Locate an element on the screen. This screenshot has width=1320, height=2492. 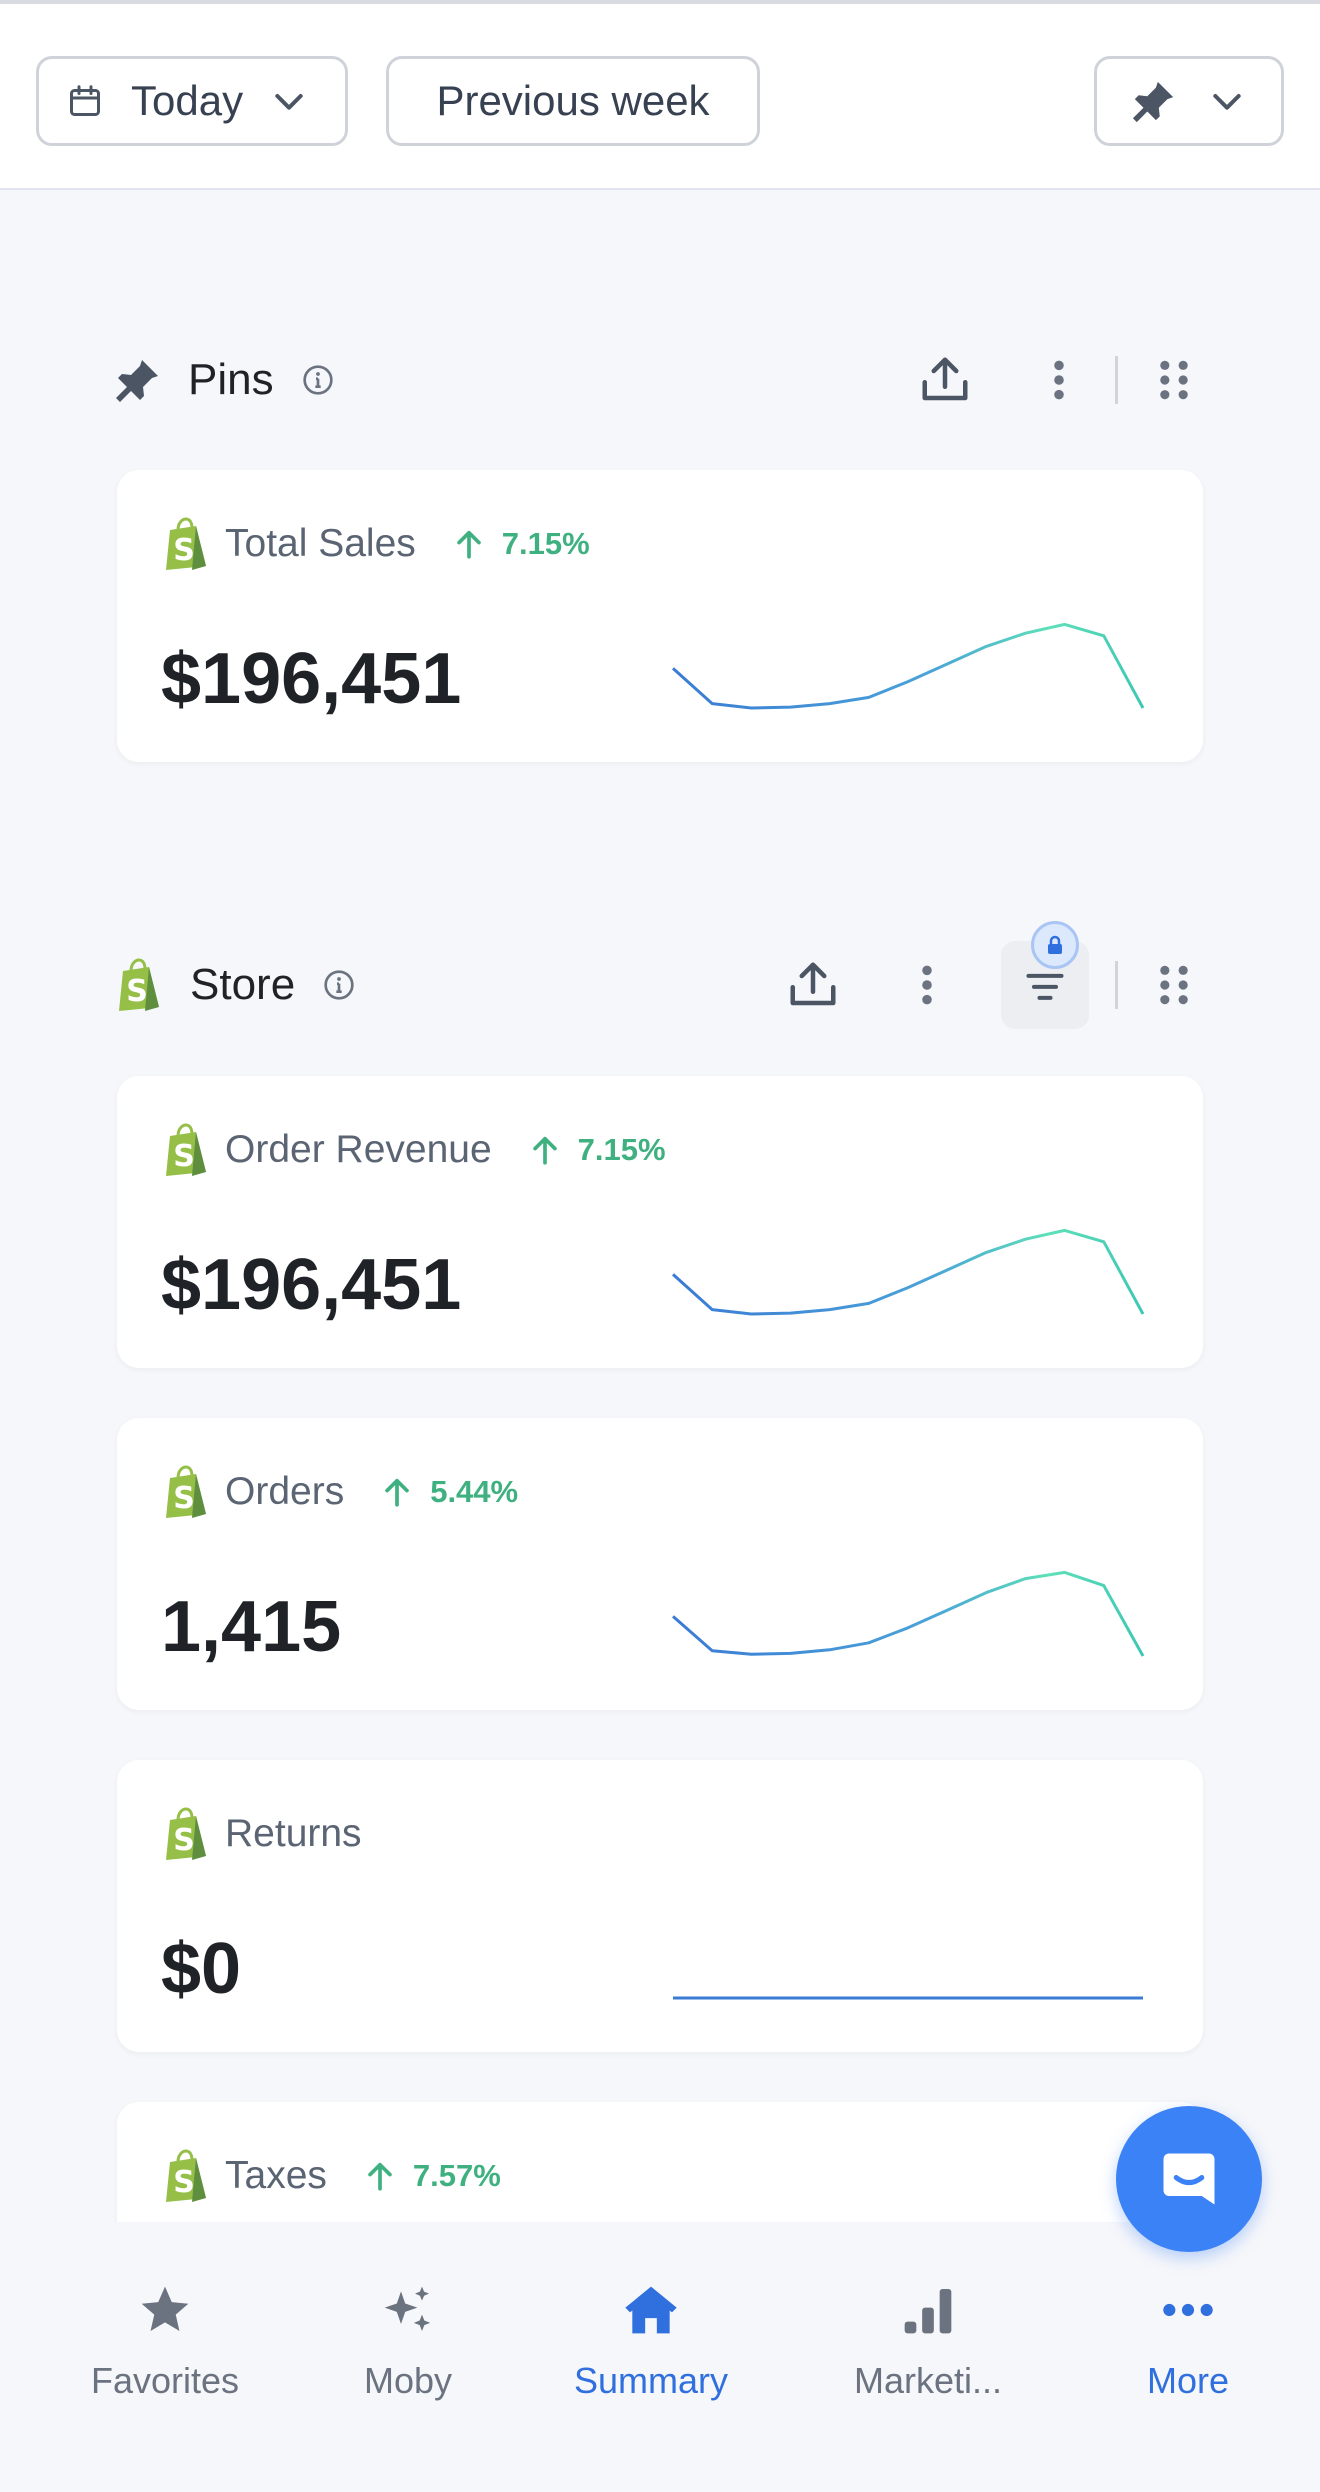
metric-card: Order Revenue 7.15% $196,451 is located at coordinates (660, 1222).